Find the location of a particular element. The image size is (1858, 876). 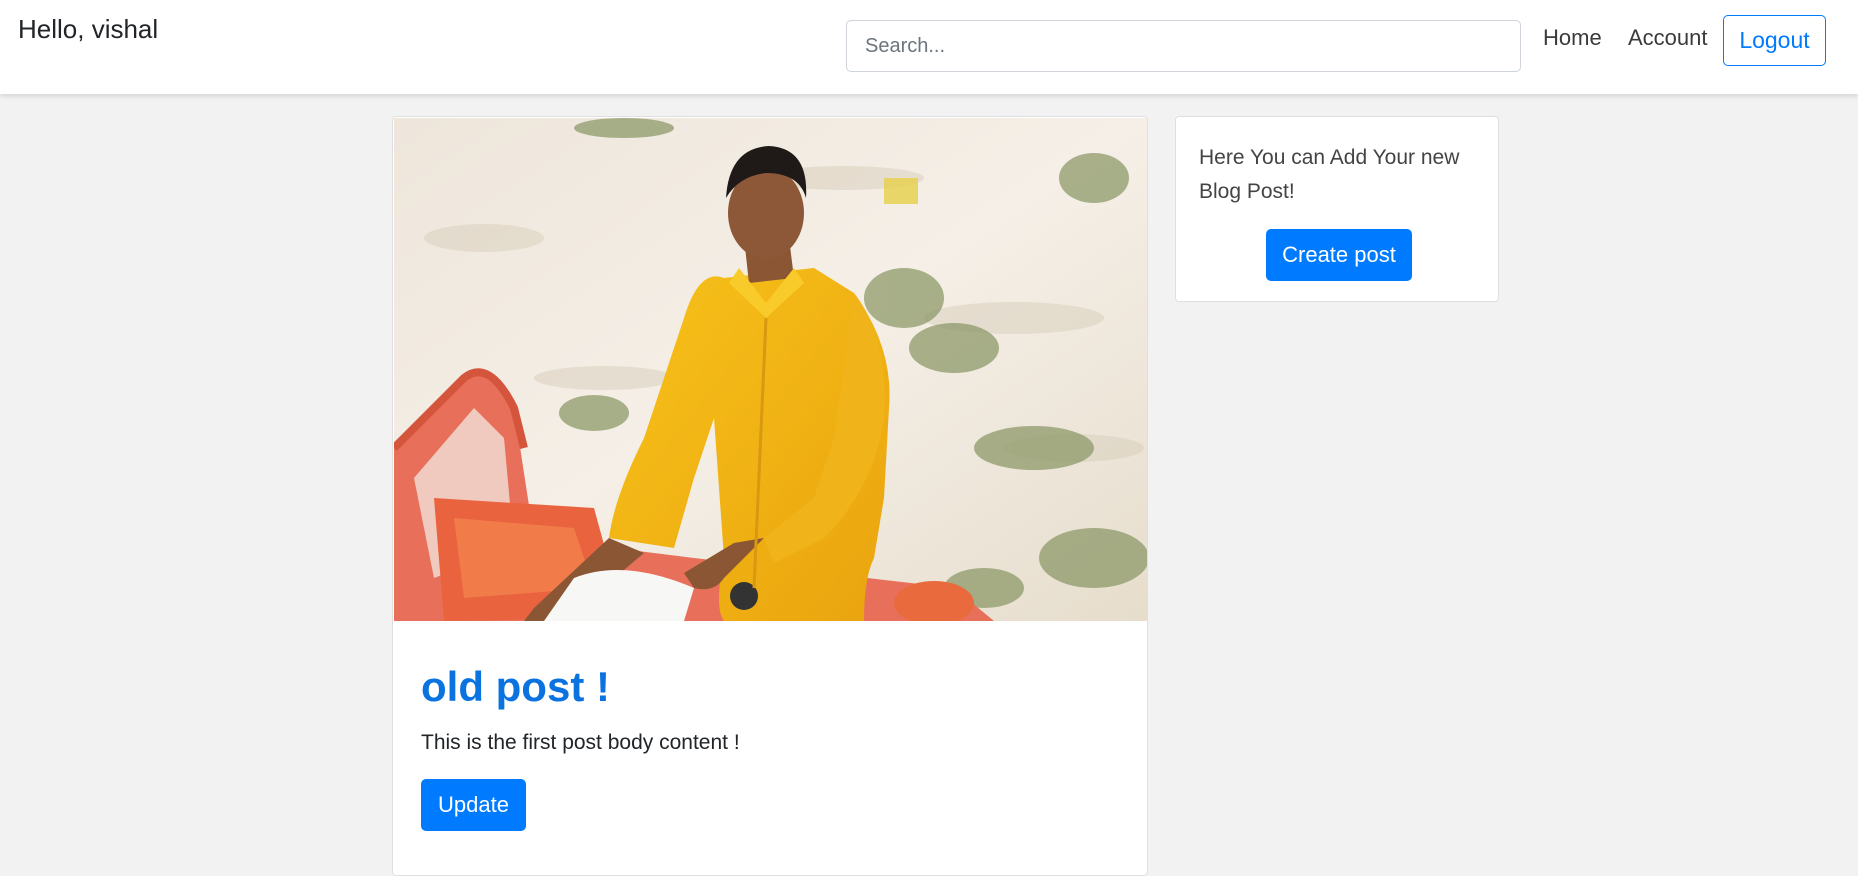

post-body: This is the first post body content ! is located at coordinates (580, 742).